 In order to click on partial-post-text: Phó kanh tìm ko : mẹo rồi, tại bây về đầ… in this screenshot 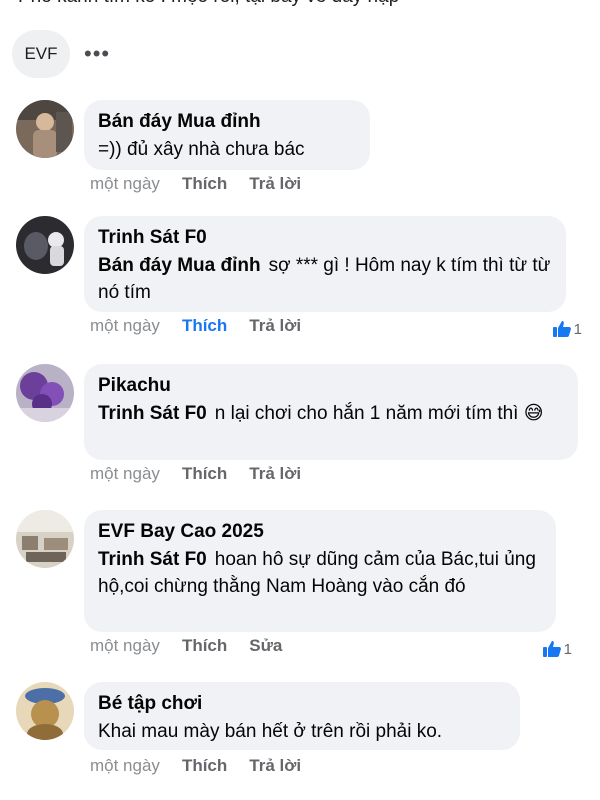, I will do `click(208, 4)`.